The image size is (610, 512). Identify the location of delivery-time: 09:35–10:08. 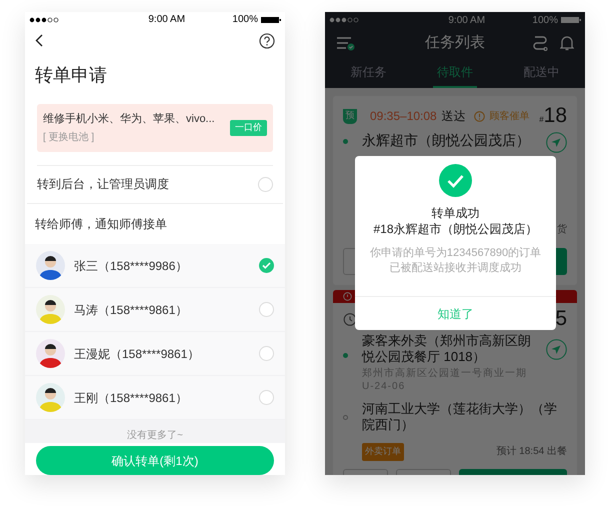
(403, 116).